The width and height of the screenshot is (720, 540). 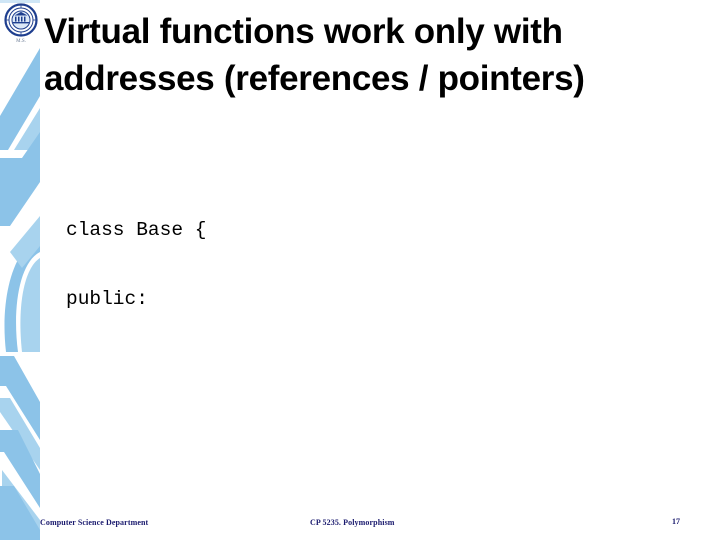 I want to click on university-seal-logo: M.S., so click(x=21, y=24).